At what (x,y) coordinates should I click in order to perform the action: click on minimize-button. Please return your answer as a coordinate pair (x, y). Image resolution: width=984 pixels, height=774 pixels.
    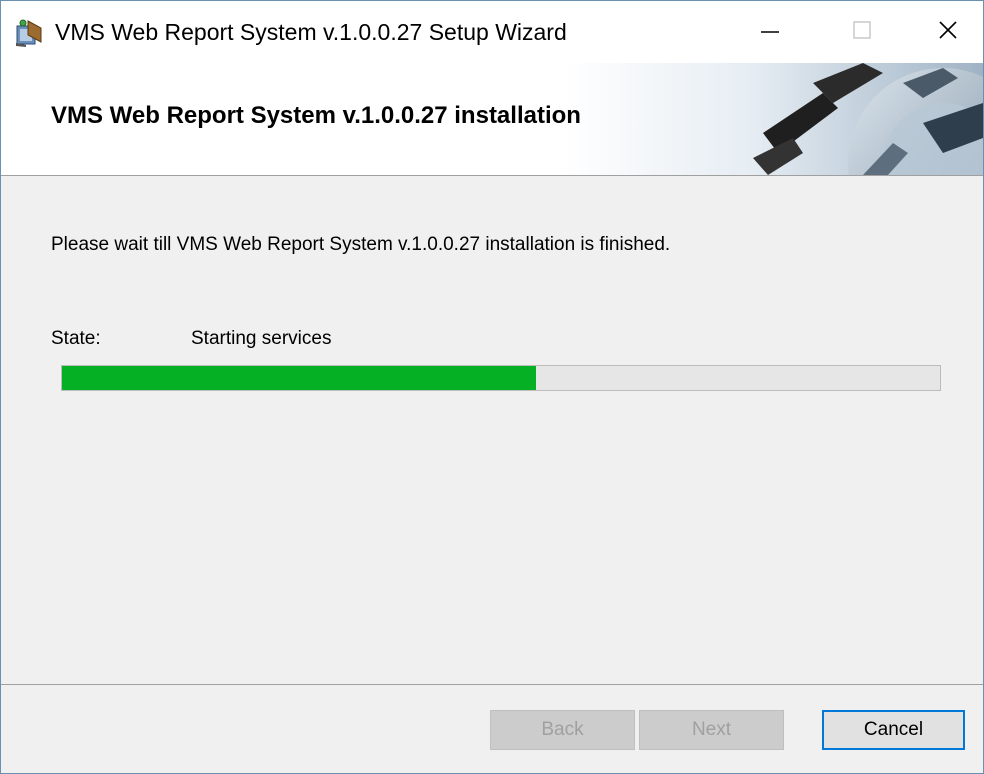
    Looking at the image, I should click on (770, 32).